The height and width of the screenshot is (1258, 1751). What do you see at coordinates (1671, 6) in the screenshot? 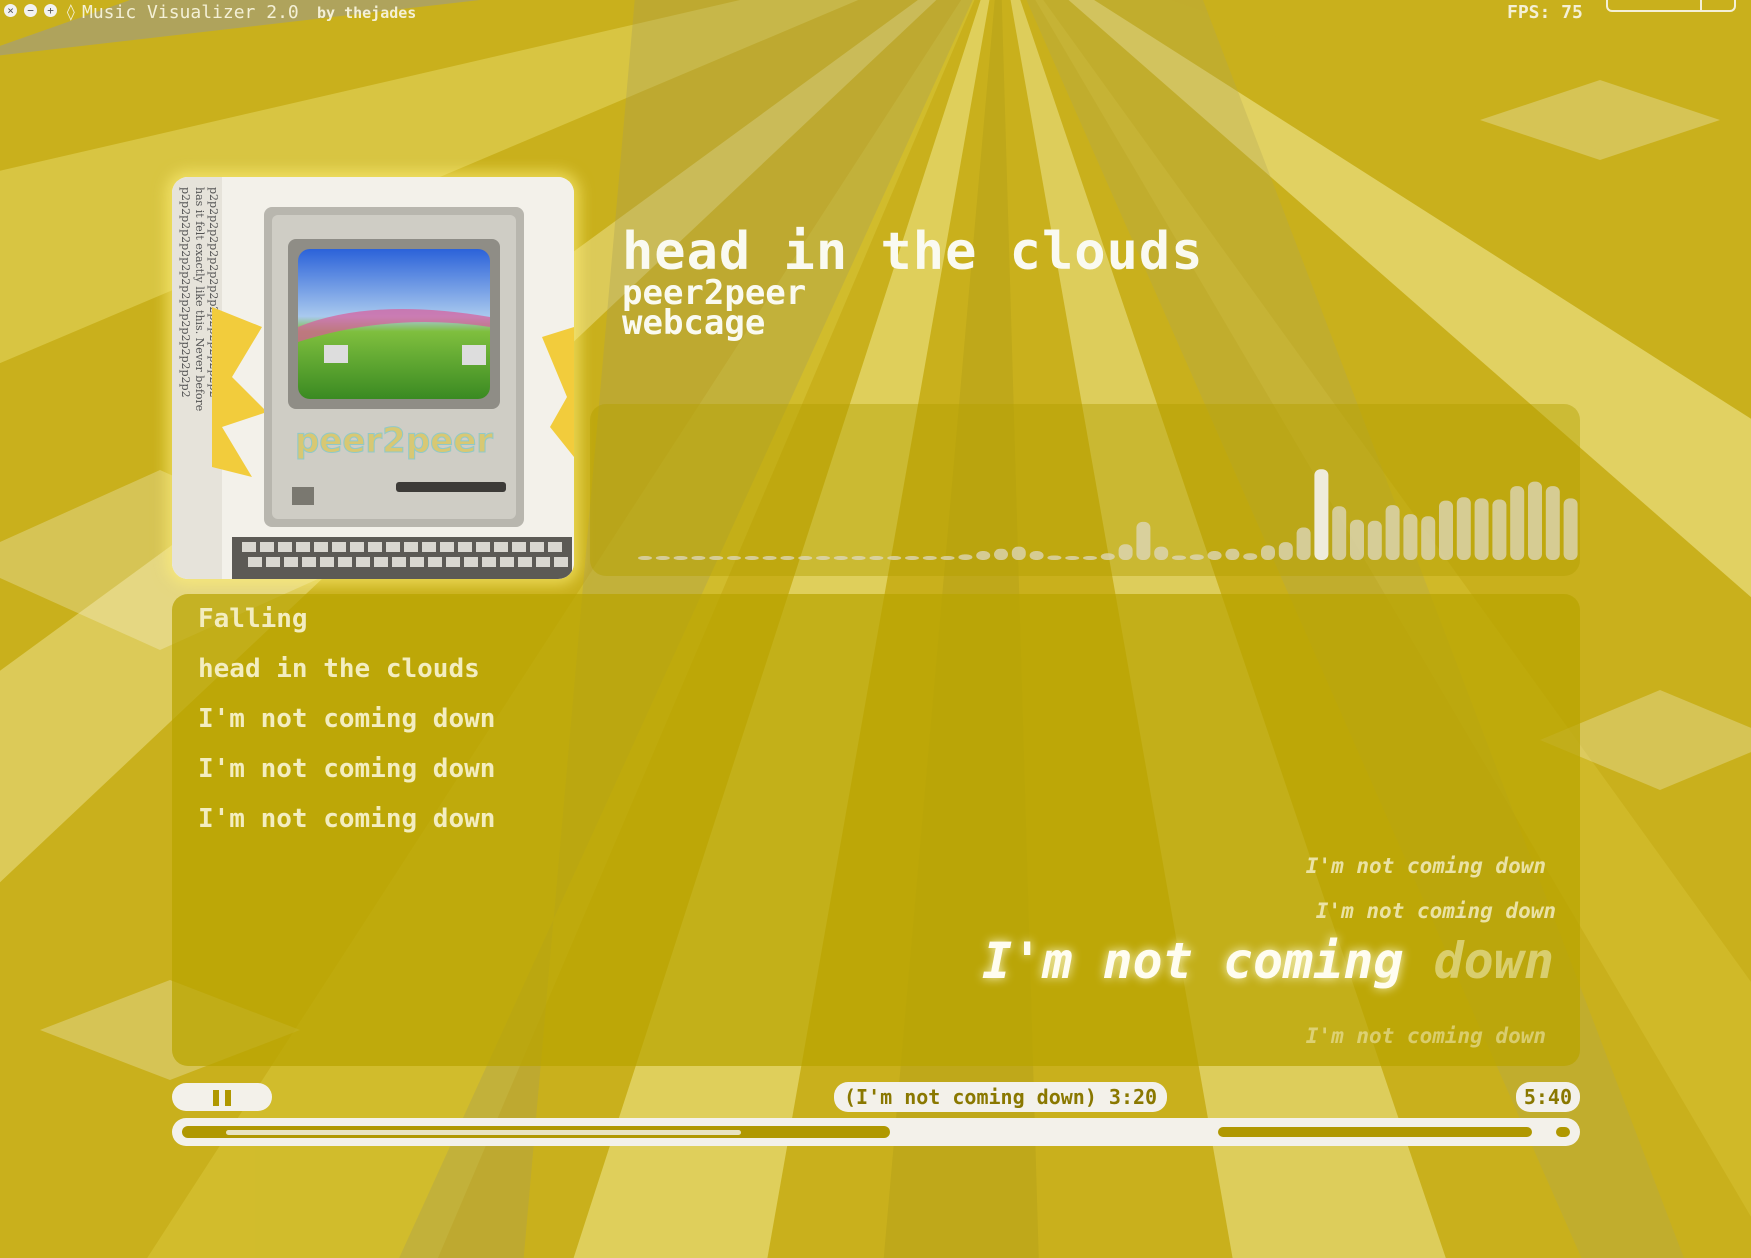
I see `top-right-handle` at bounding box center [1671, 6].